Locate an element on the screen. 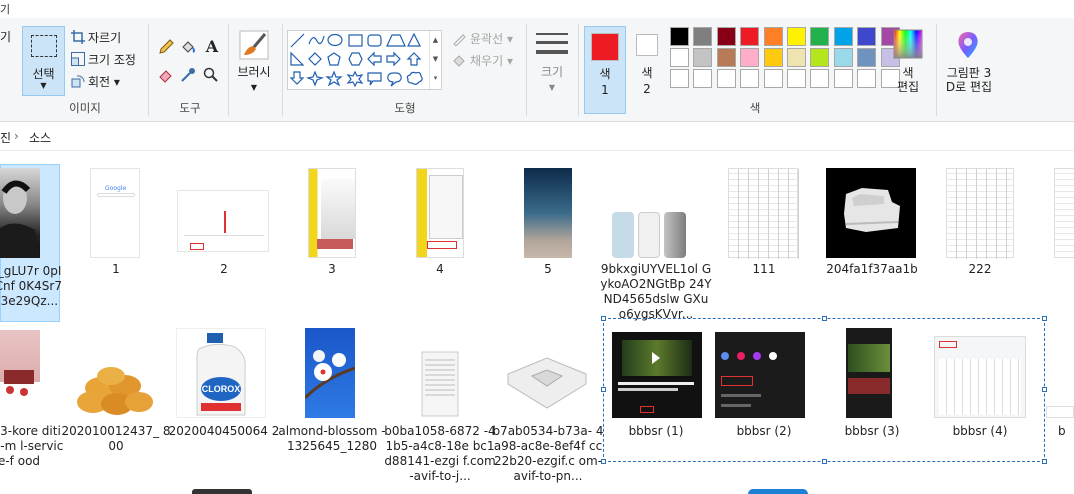 Image resolution: width=1074 pixels, height=494 pixels. table-grid-graphic is located at coordinates (764, 214).